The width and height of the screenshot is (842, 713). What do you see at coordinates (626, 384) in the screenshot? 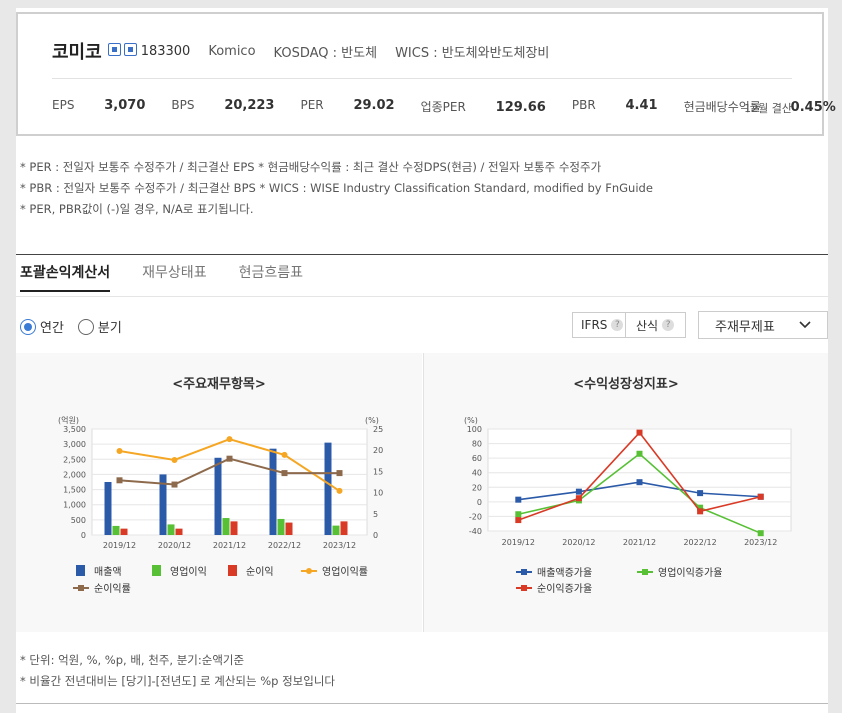
I see `chart-title: <수익성장성지표>` at bounding box center [626, 384].